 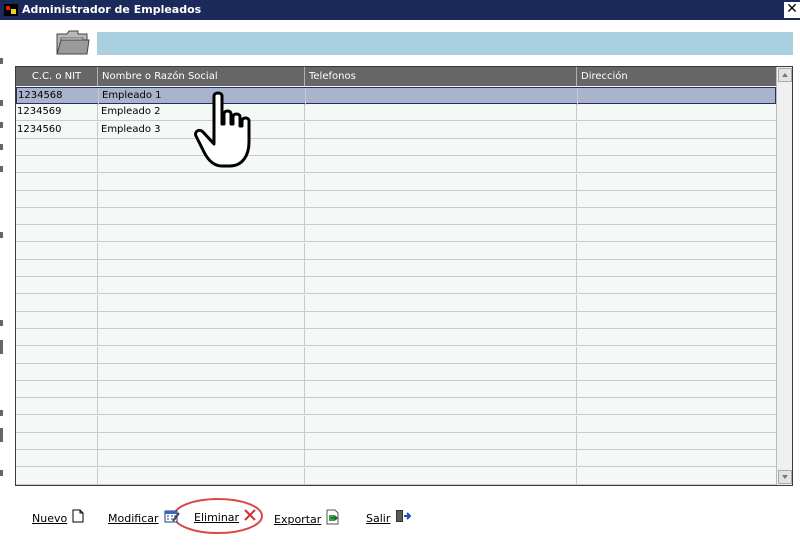 What do you see at coordinates (57, 113) in the screenshot?
I see `cell-nit: 1234569` at bounding box center [57, 113].